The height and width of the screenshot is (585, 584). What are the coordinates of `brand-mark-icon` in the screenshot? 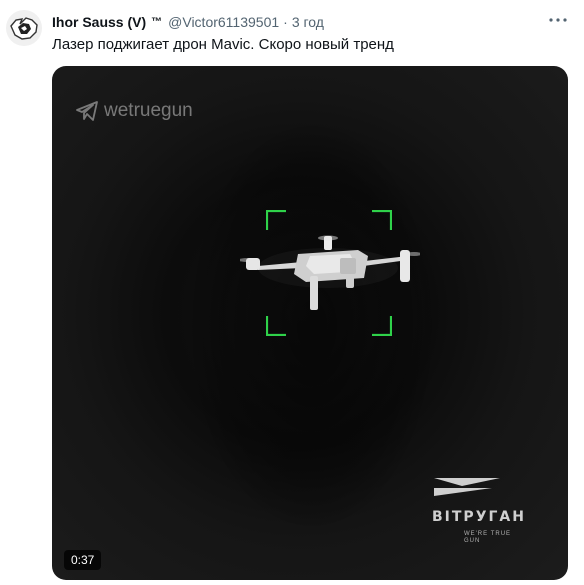 It's located at (467, 487).